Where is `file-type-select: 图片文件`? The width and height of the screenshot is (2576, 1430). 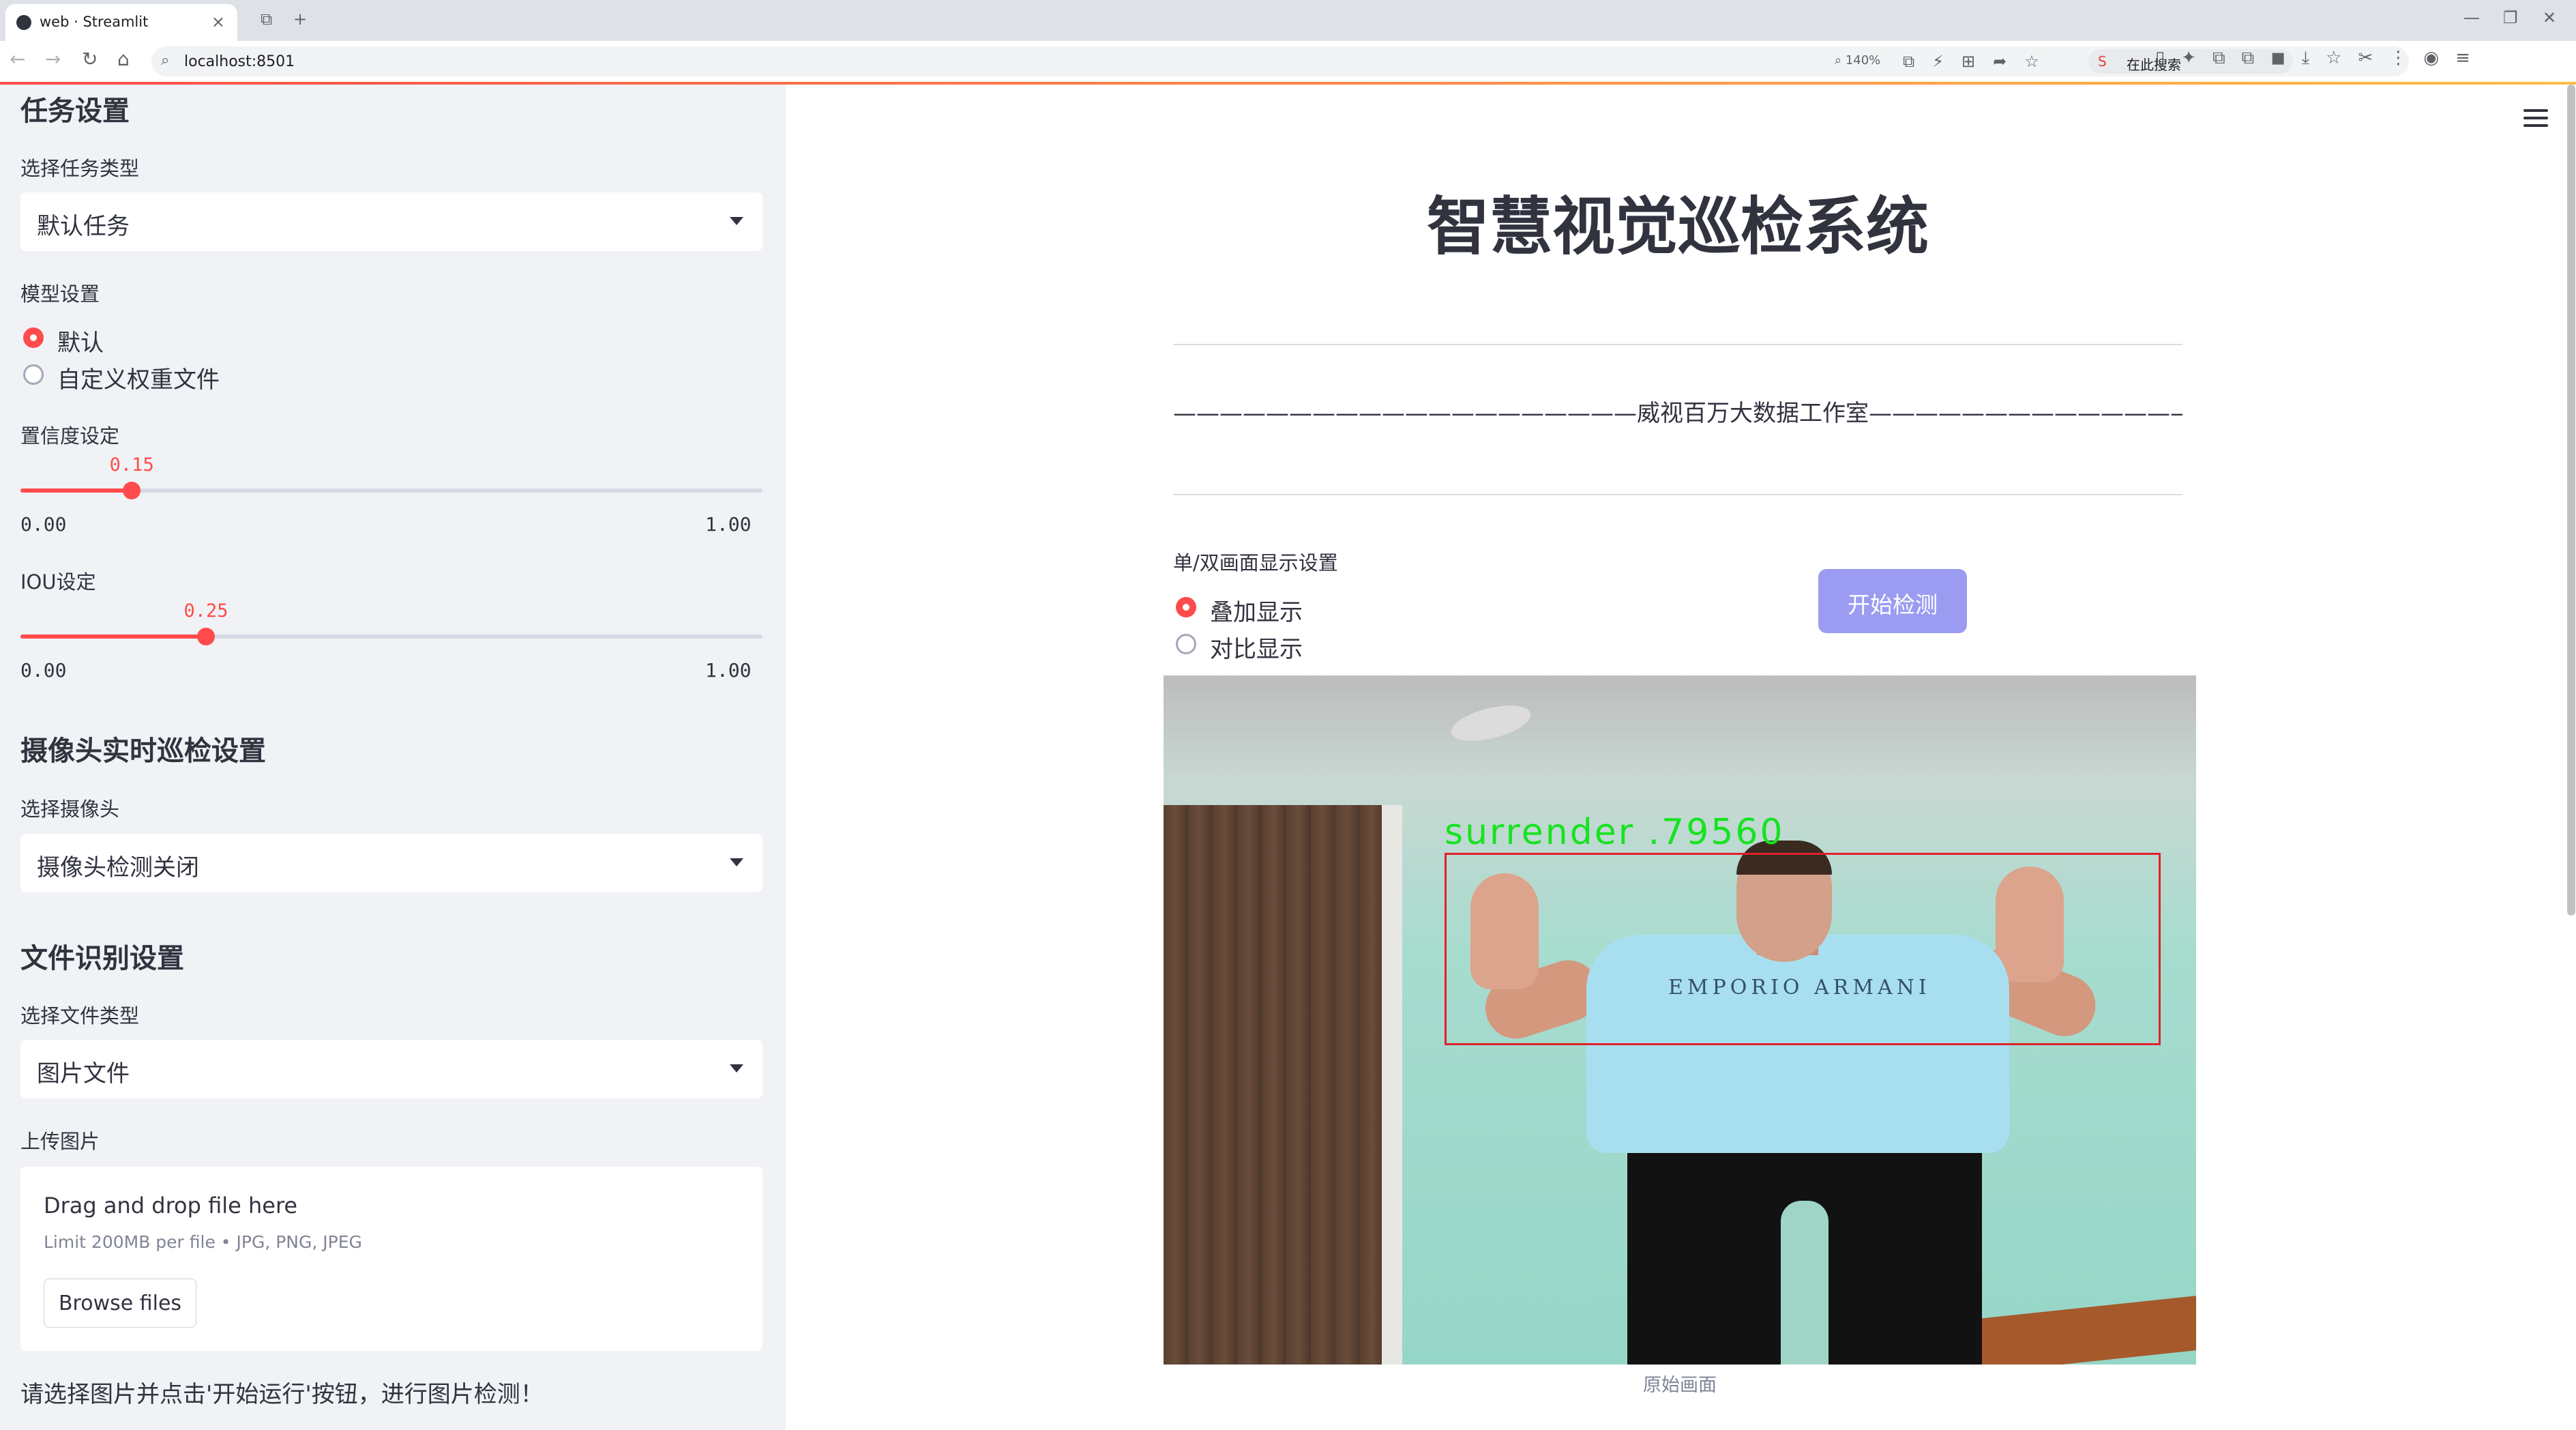
file-type-select: 图片文件 is located at coordinates (391, 1069).